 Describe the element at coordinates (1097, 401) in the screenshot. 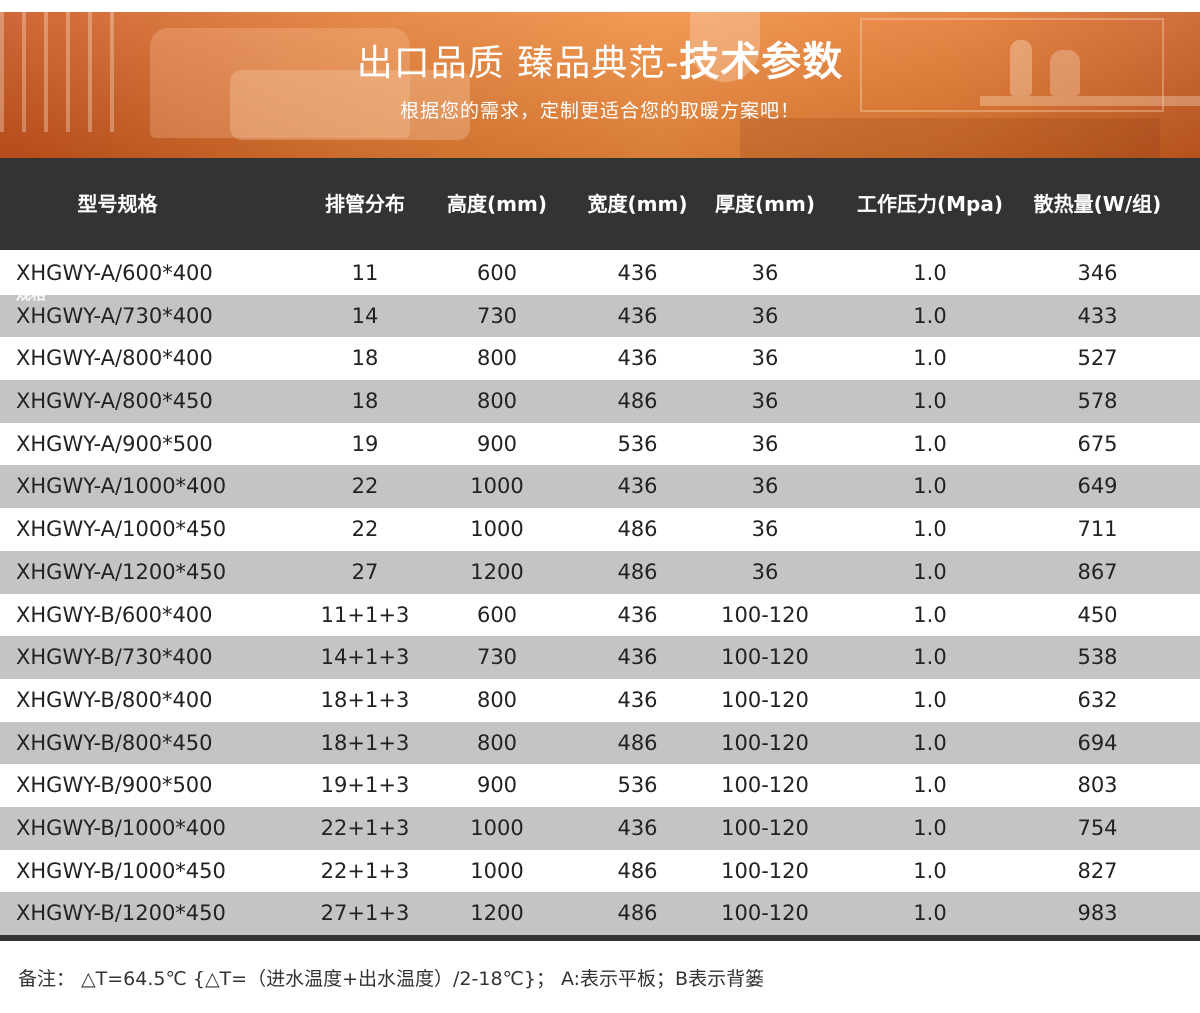

I see `cell-heat-output: 578` at that location.